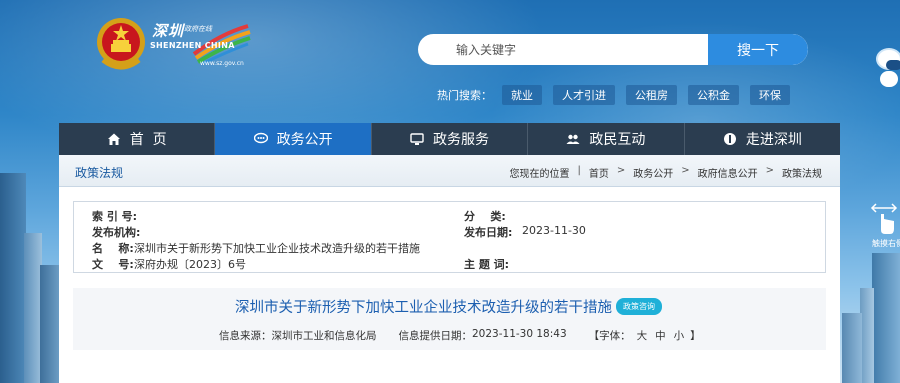 This screenshot has height=383, width=900. I want to click on nav-government-affairs: 政务公开, so click(293, 139).